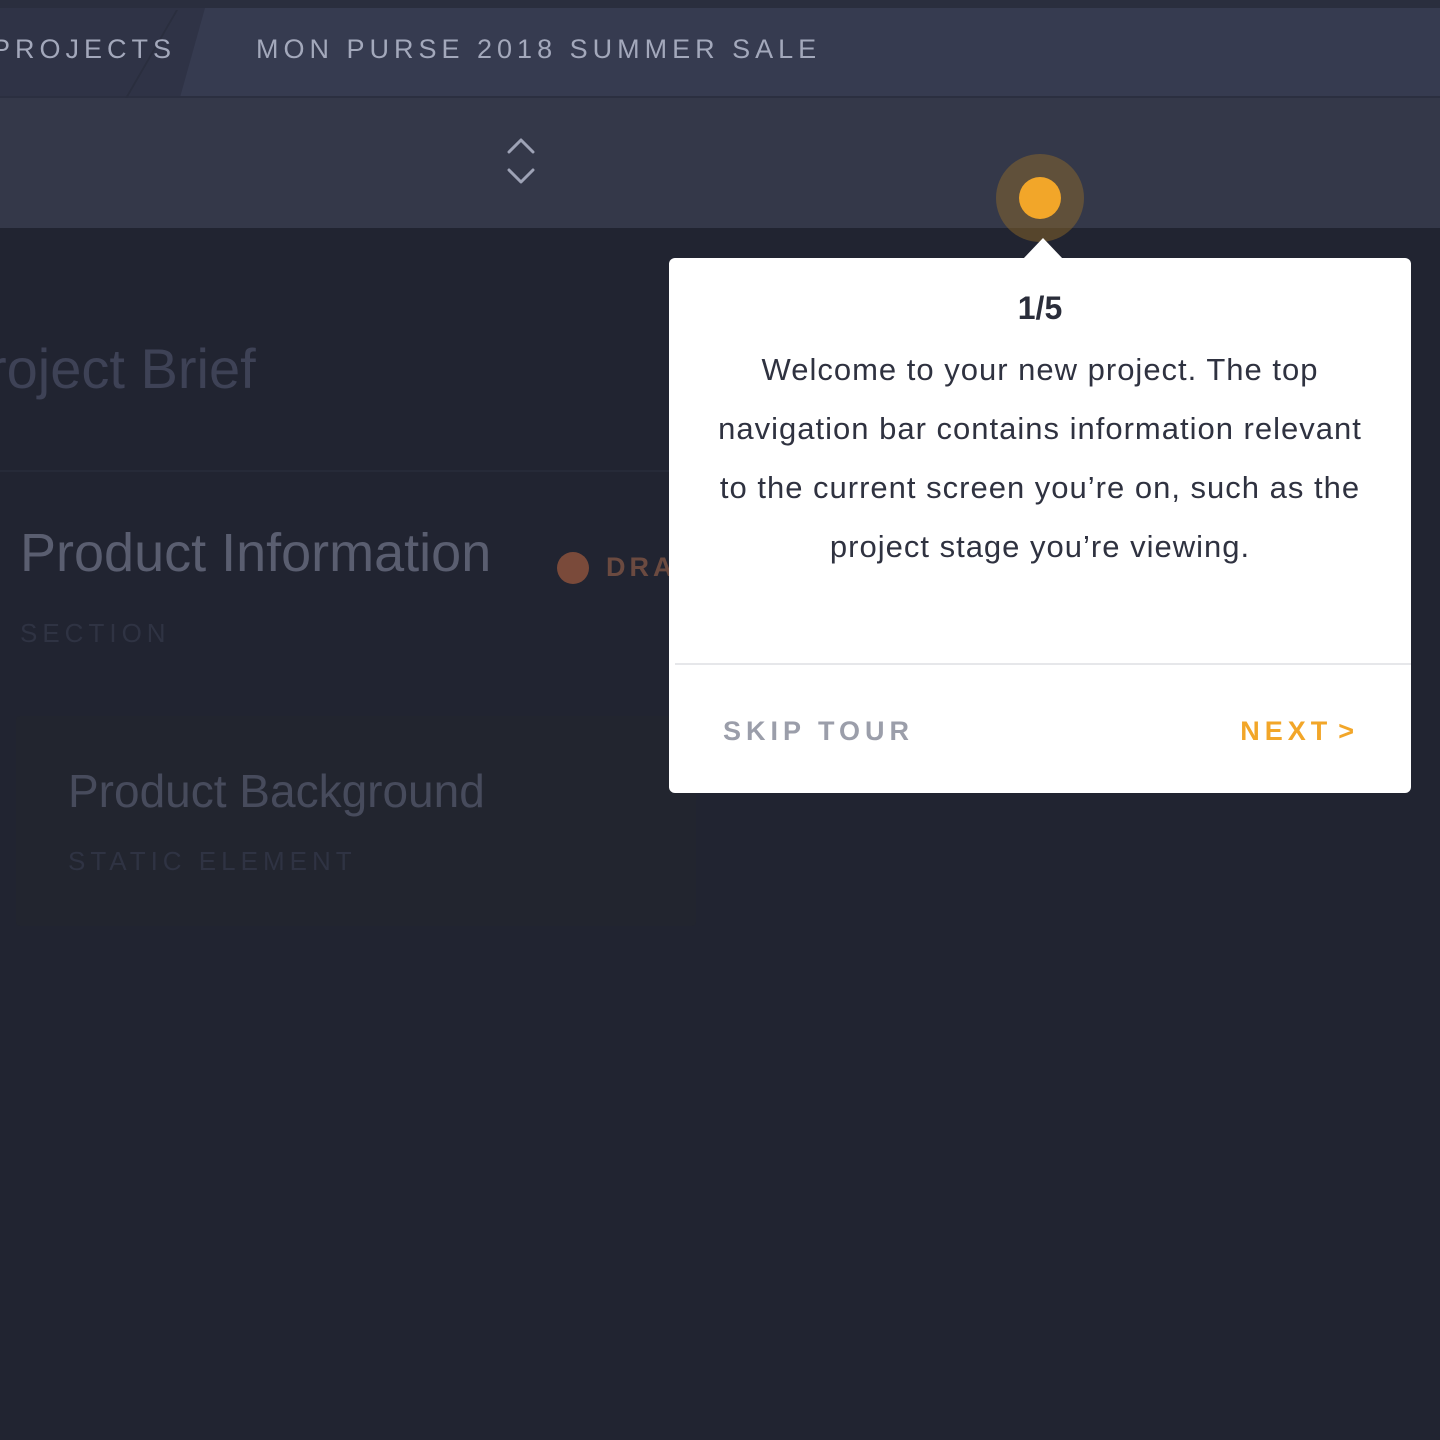 The height and width of the screenshot is (1440, 1440). I want to click on stage-bar, so click(720, 163).